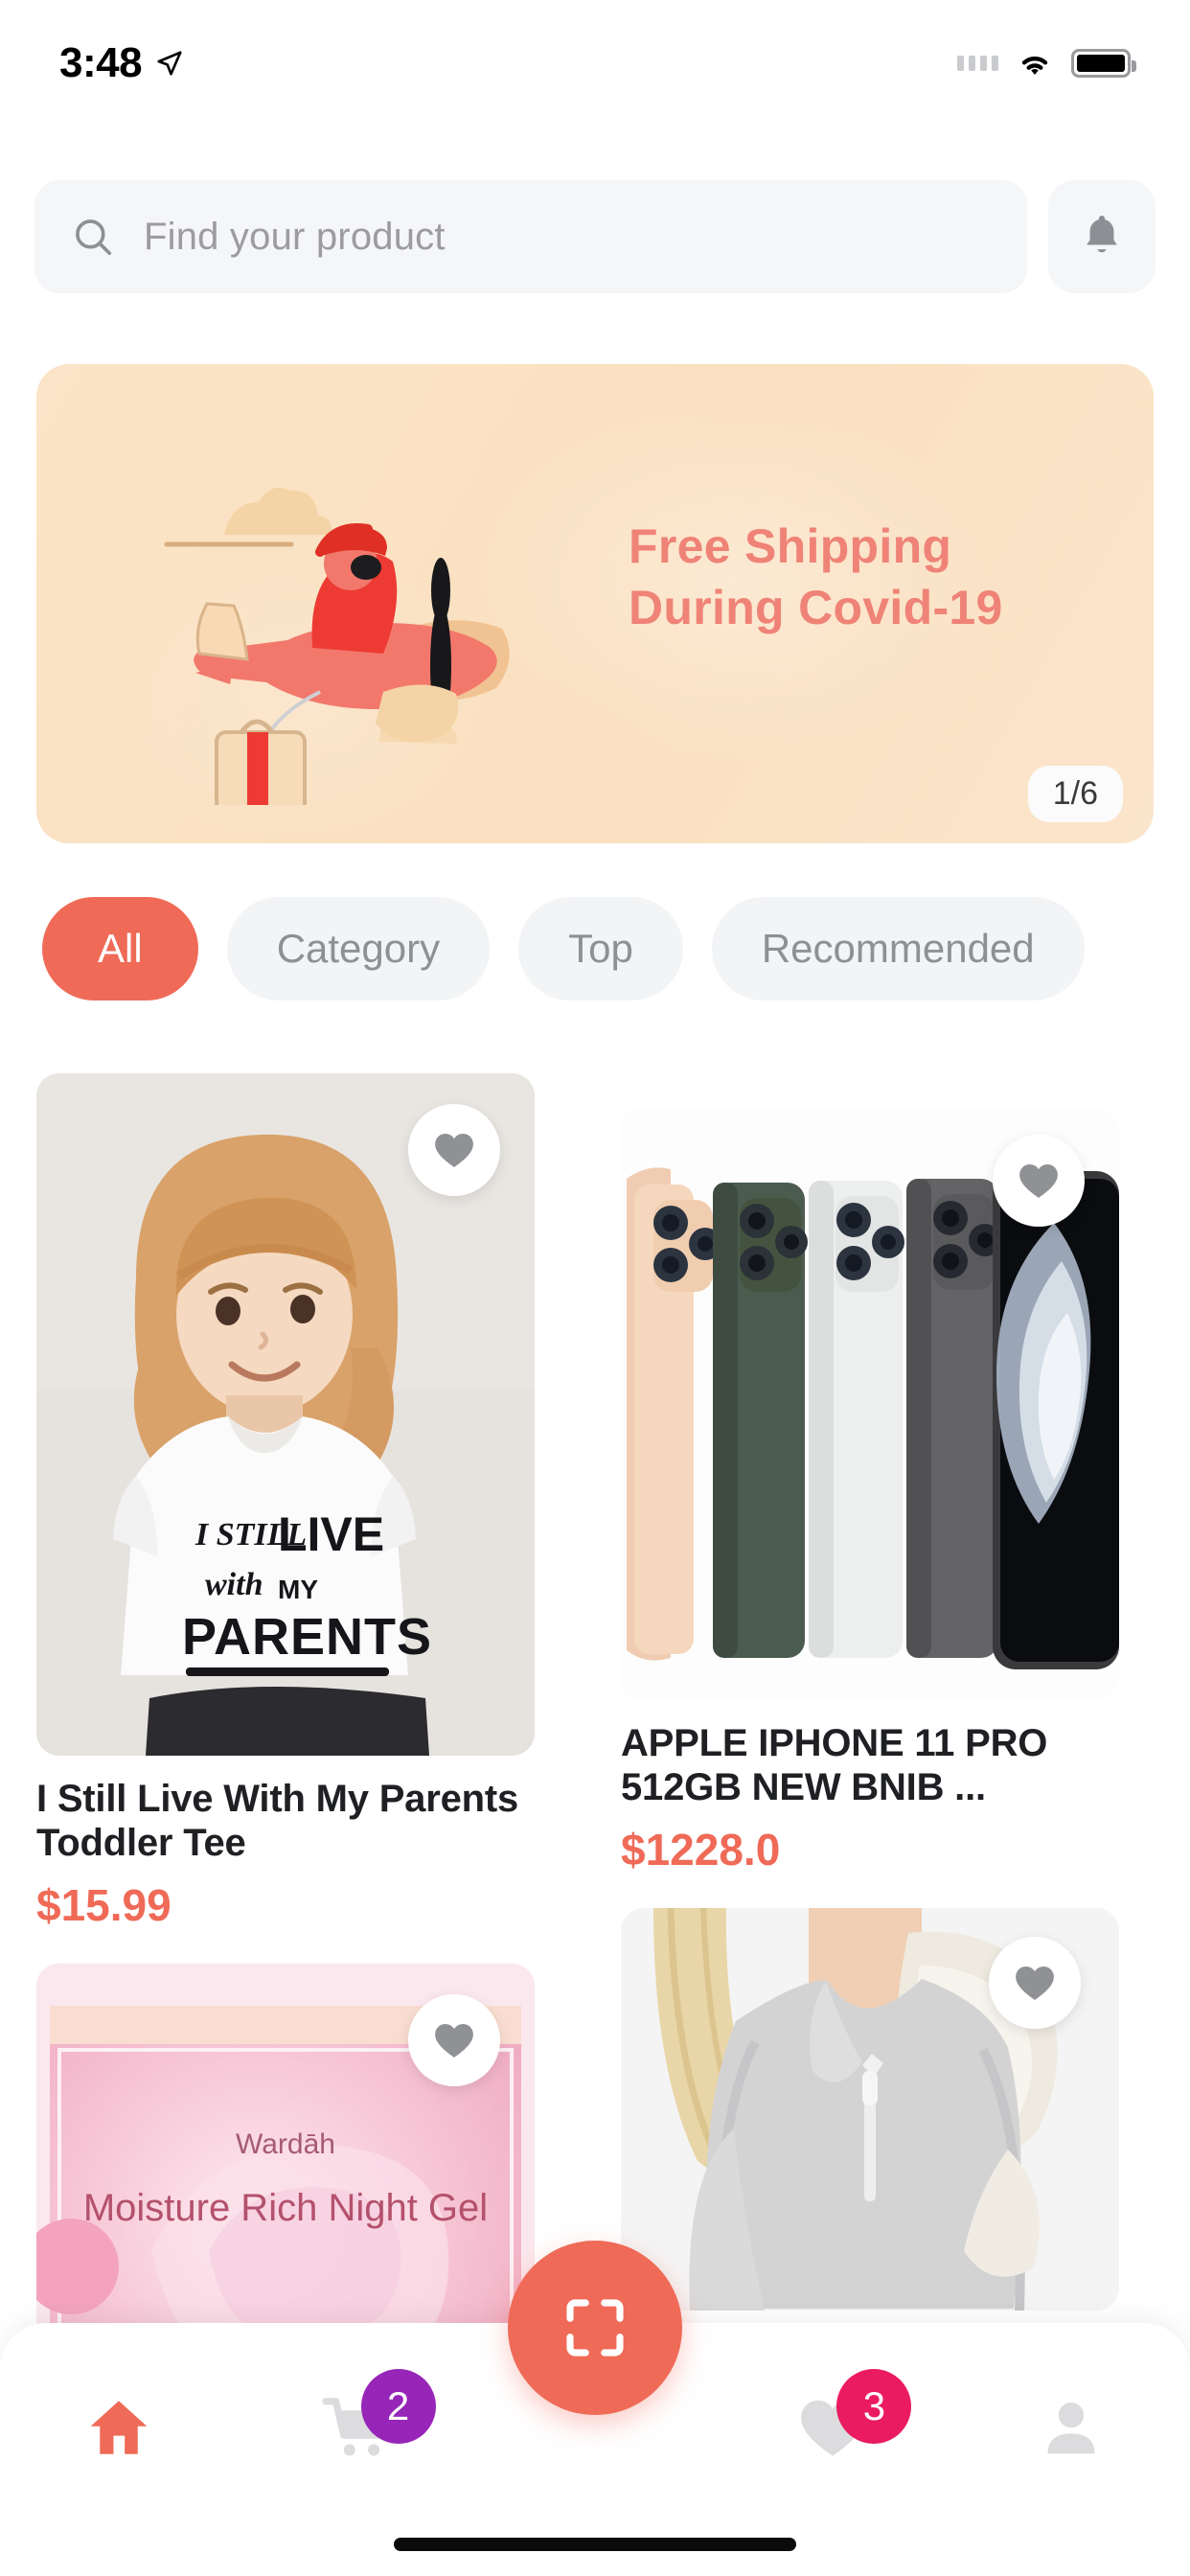 The width and height of the screenshot is (1190, 2576). I want to click on filter-chip-row: All Category Top Recommended, so click(595, 948).